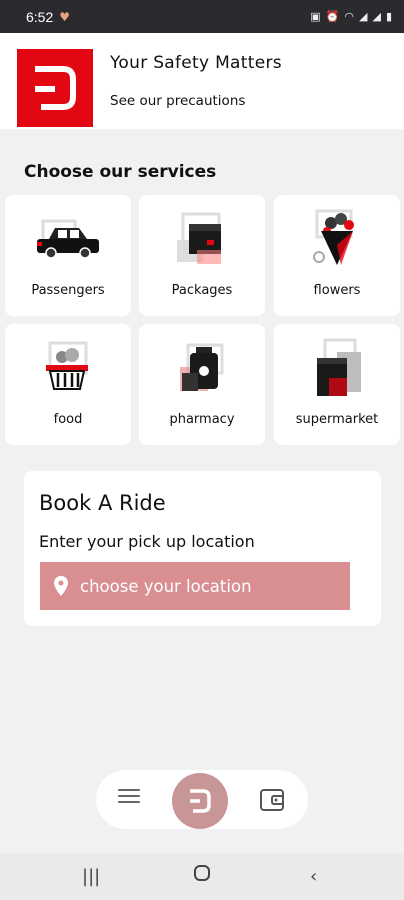 This screenshot has height=900, width=404. Describe the element at coordinates (68, 290) in the screenshot. I see `service-label: Passengers` at that location.